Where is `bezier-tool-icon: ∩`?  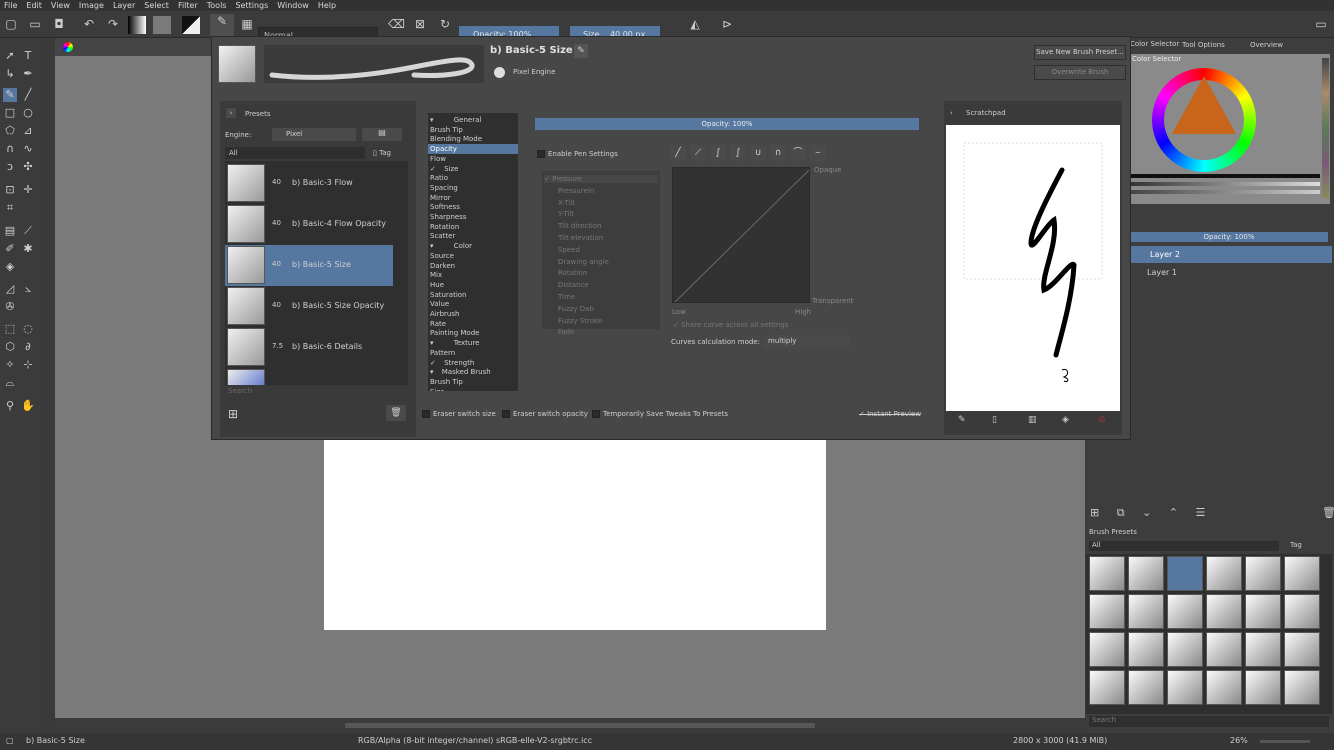 bezier-tool-icon: ∩ is located at coordinates (10, 149).